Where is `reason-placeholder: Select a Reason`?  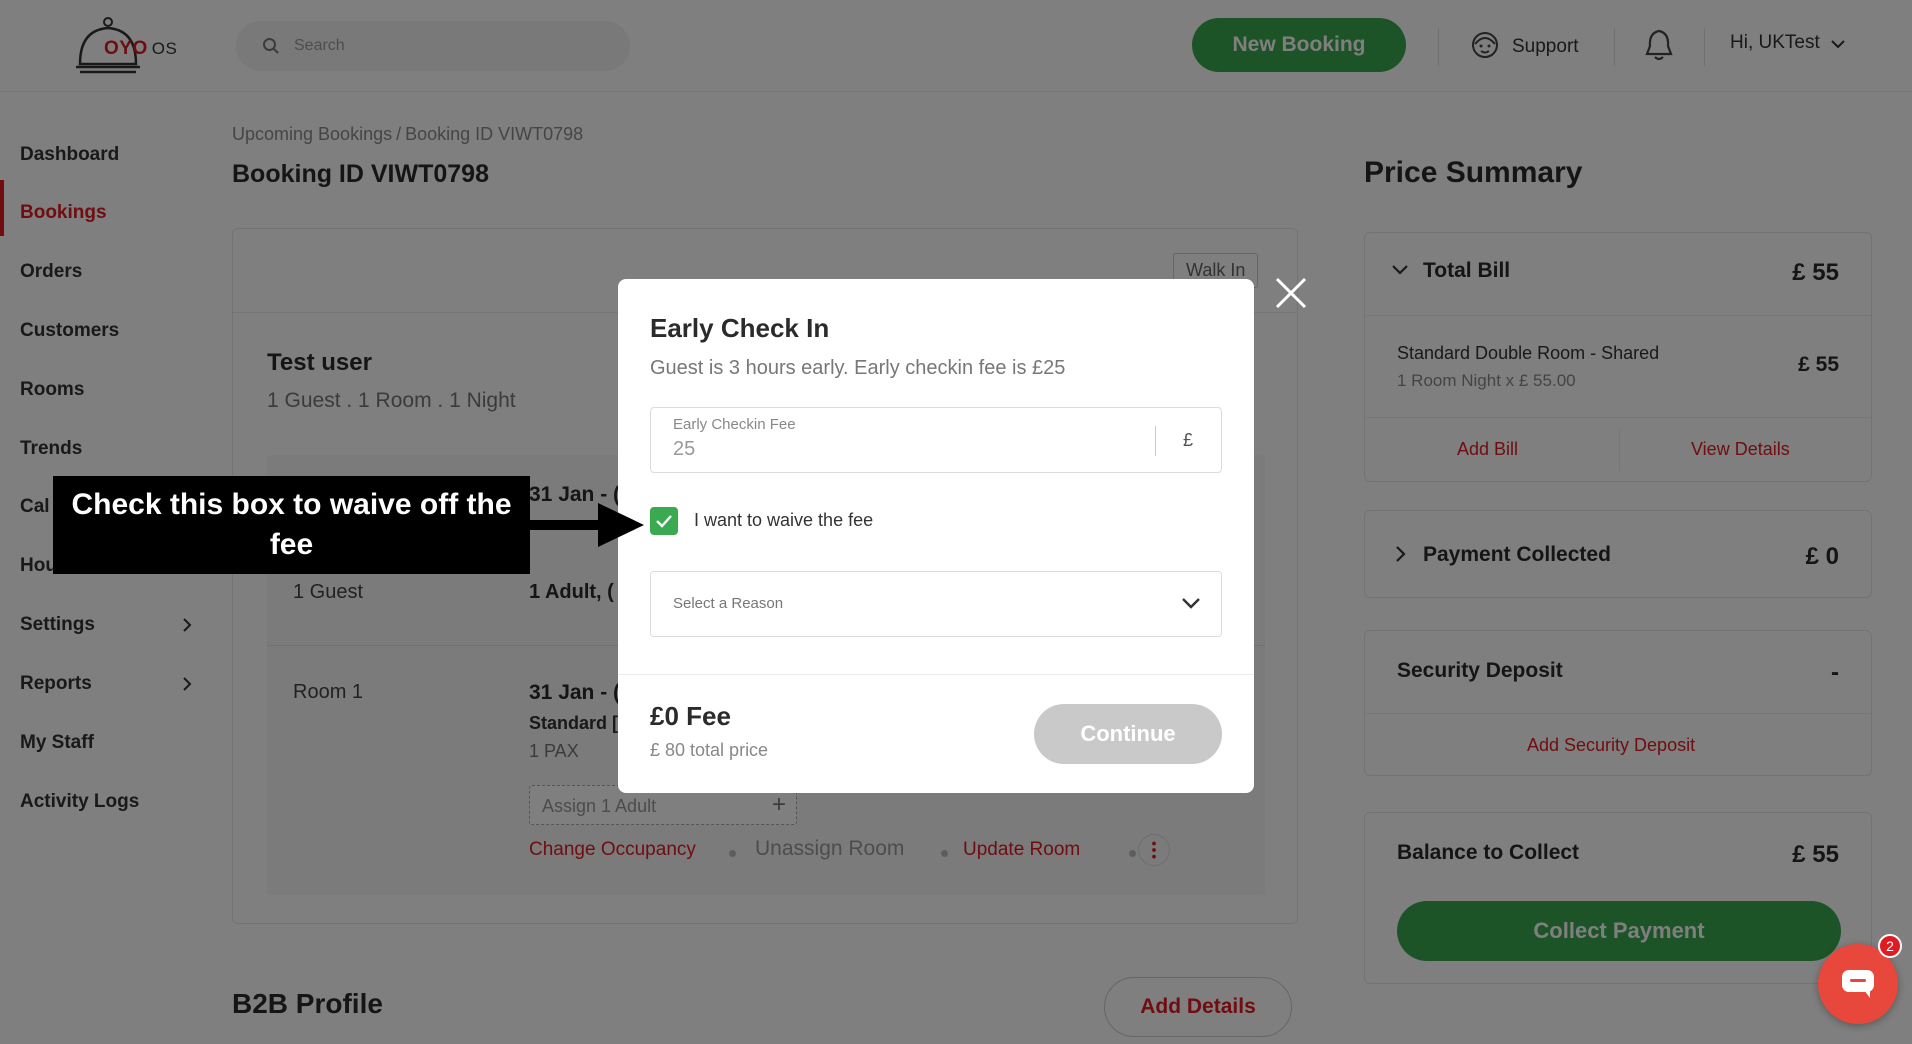
reason-placeholder: Select a Reason is located at coordinates (728, 603).